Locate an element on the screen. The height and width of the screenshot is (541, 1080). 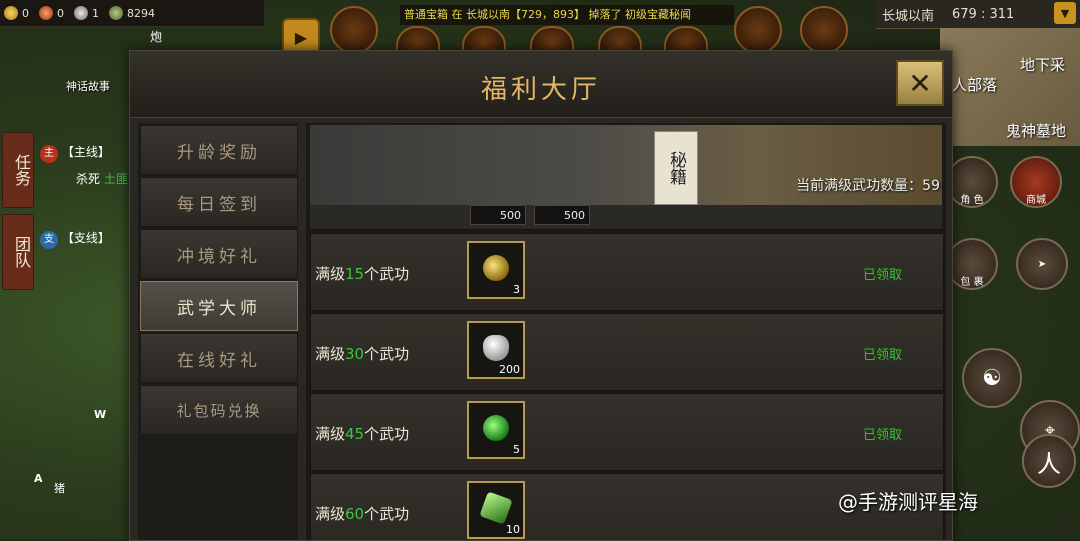
map-name: 长城以南 is located at coordinates (908, 16).